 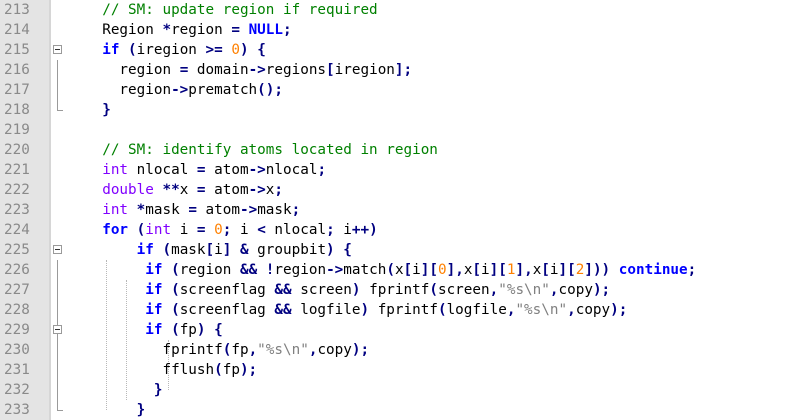 I want to click on code-token: copy, so click(x=334, y=350).